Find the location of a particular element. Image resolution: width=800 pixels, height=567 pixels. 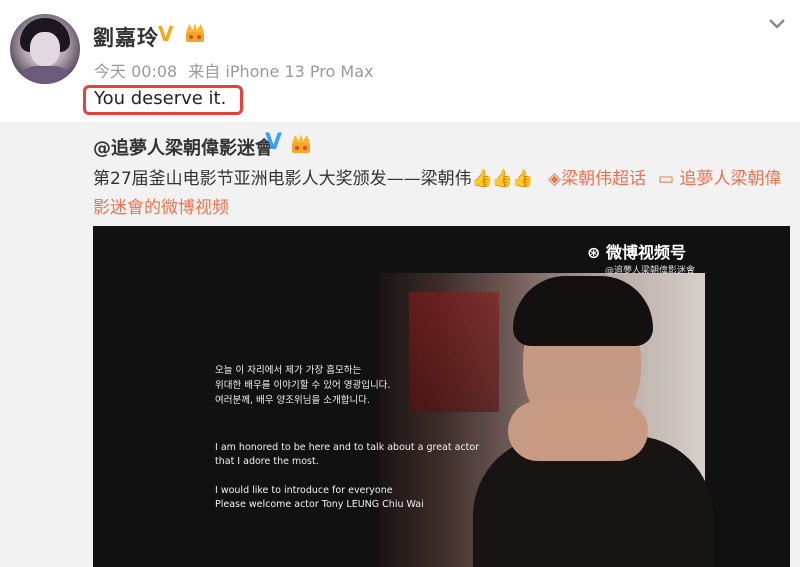

post-text: You deserve it. is located at coordinates (160, 98).